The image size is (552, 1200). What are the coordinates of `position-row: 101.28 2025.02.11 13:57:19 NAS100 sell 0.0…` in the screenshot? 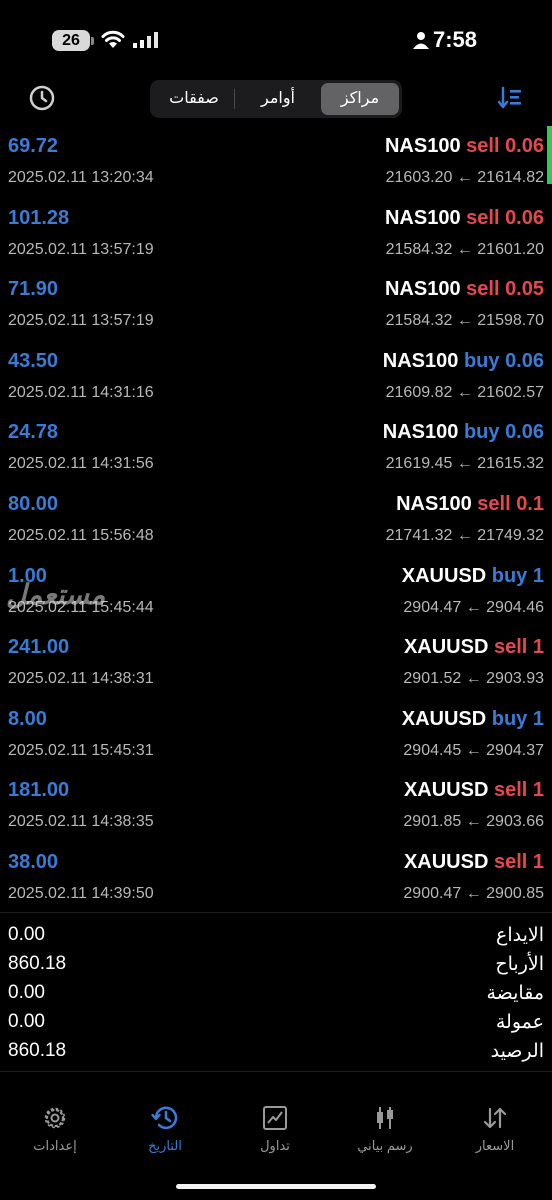 It's located at (276, 234).